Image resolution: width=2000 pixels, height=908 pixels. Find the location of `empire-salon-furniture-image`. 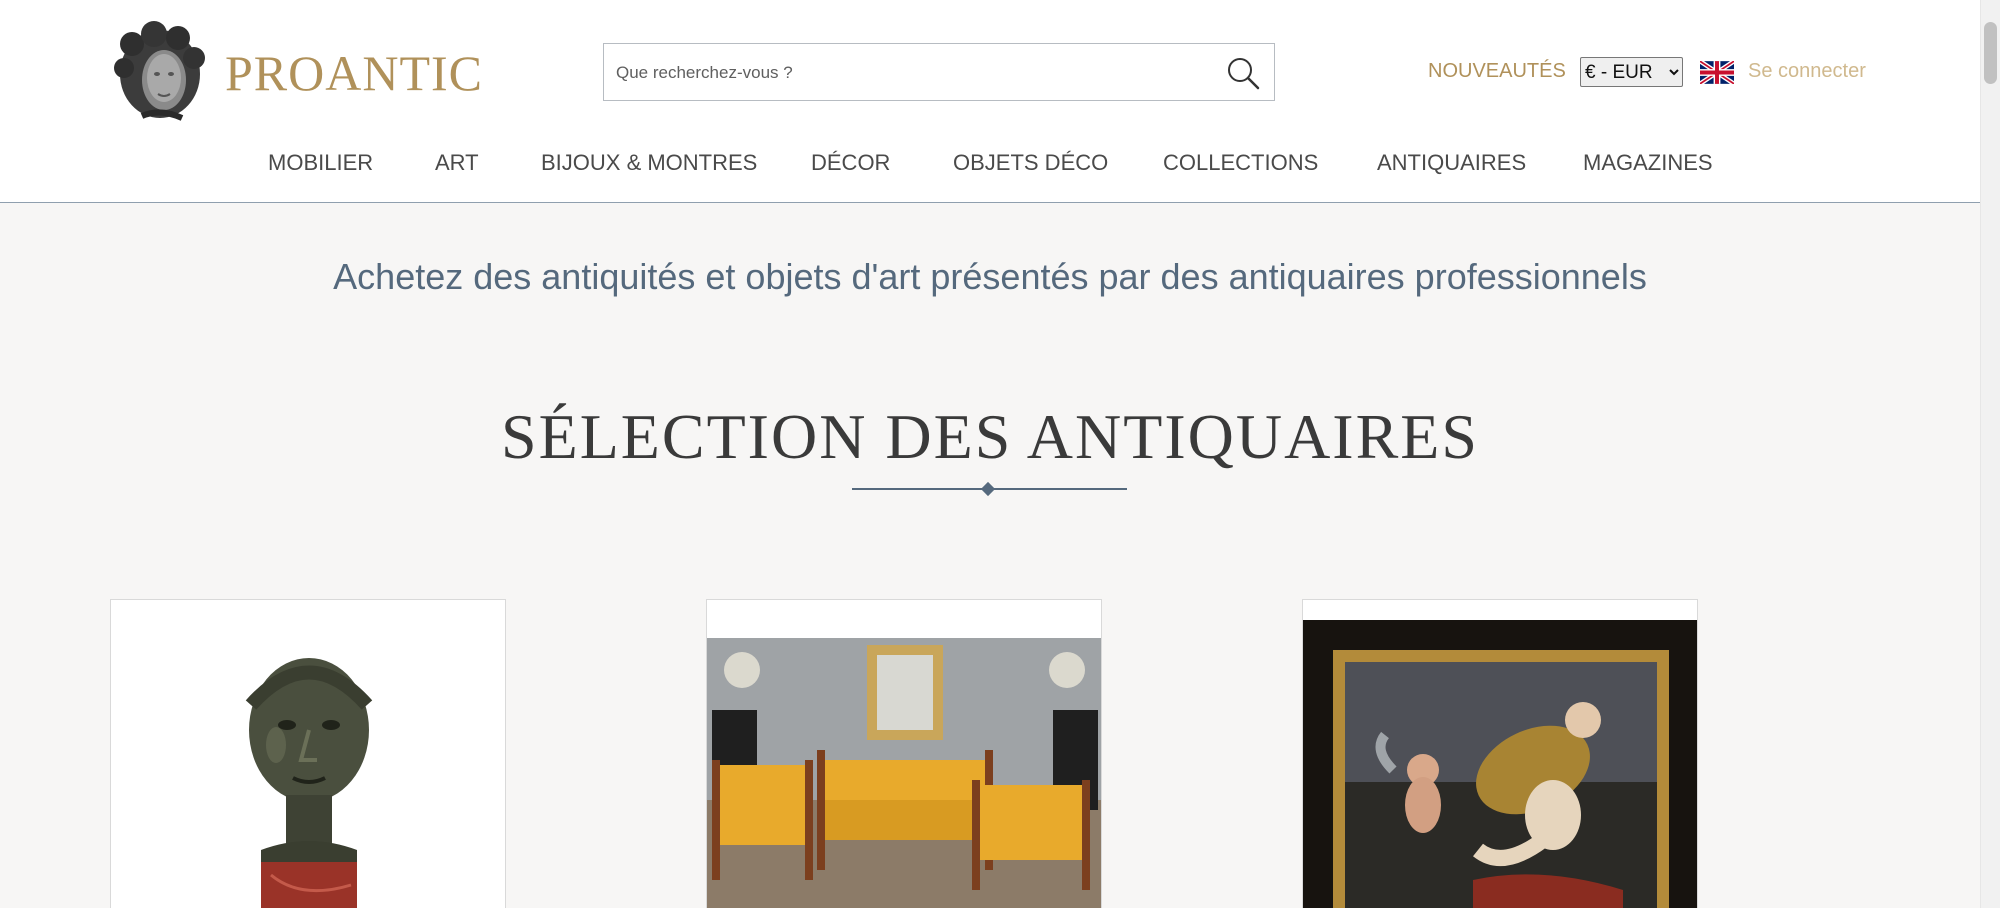

empire-salon-furniture-image is located at coordinates (904, 754).